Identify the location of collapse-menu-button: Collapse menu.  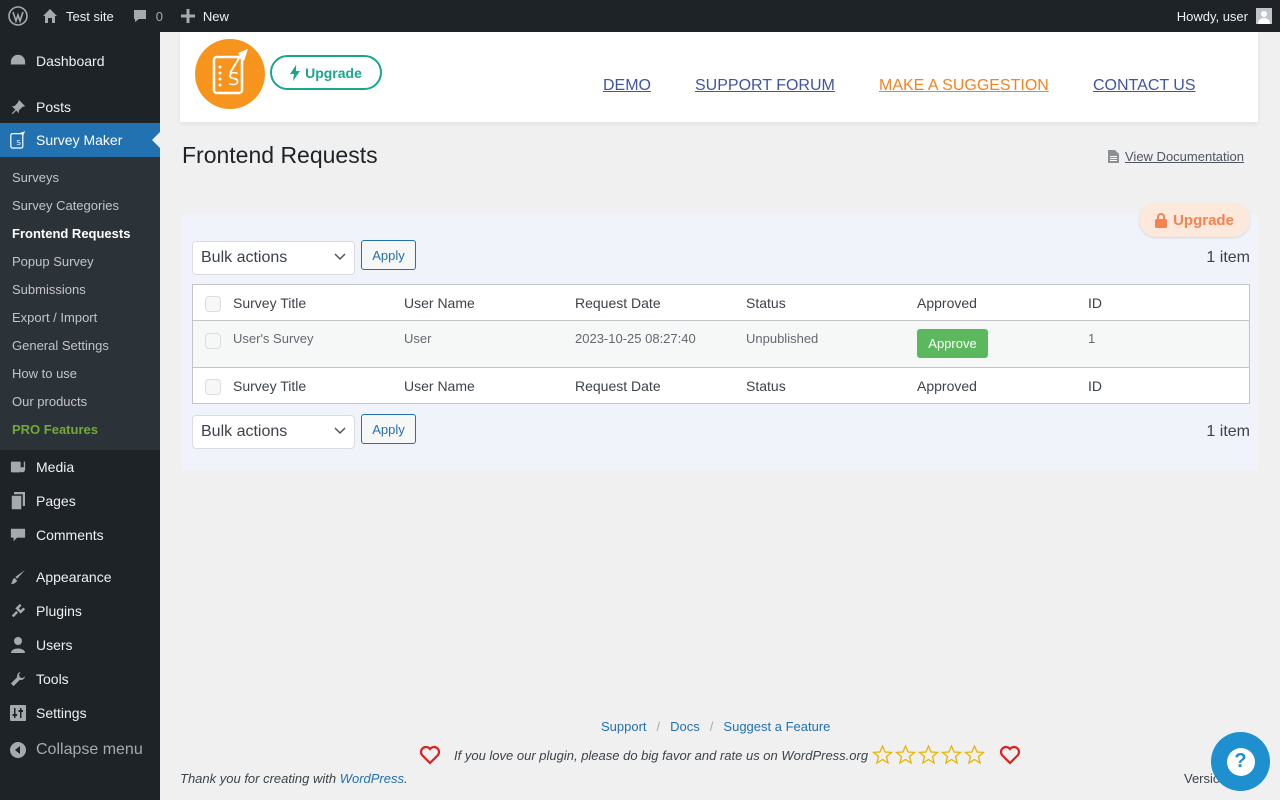
(80, 750).